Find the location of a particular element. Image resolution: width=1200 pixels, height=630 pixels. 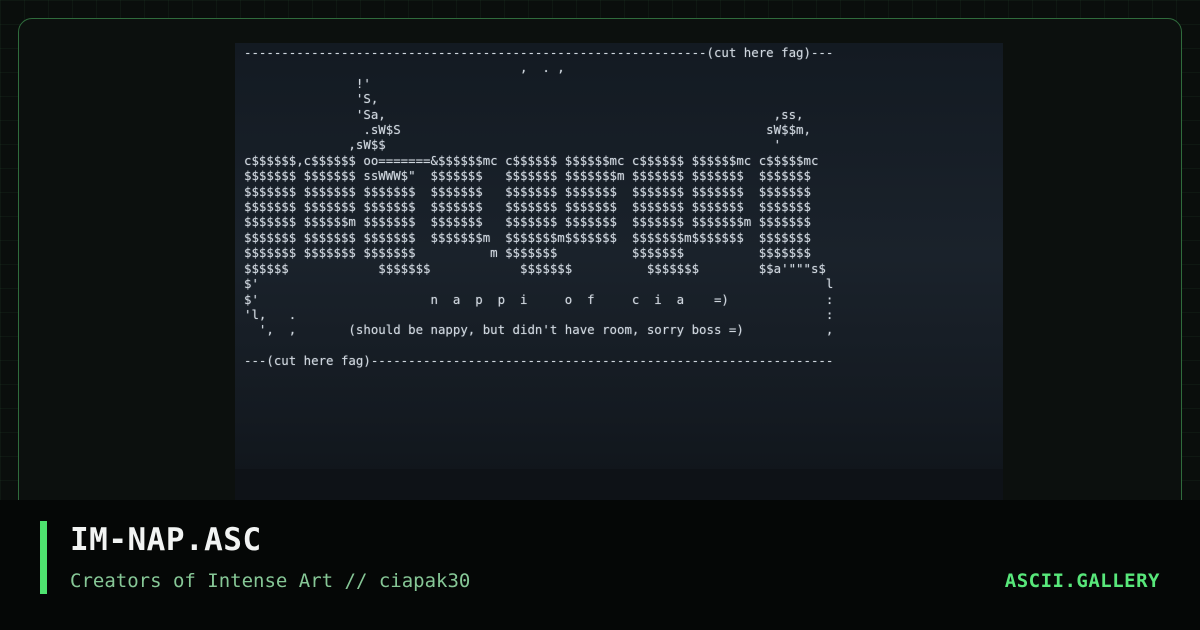

accent-bar is located at coordinates (43, 557).